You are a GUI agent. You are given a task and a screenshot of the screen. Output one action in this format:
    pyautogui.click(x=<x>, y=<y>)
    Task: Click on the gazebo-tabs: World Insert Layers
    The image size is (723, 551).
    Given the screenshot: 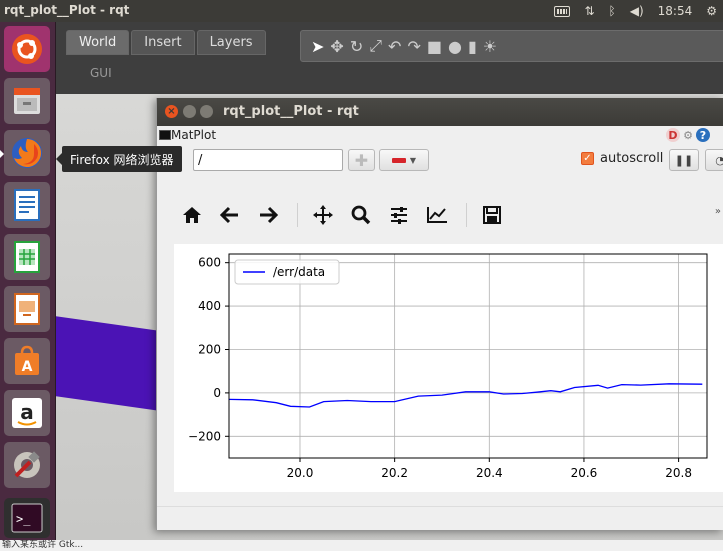 What is the action you would take?
    pyautogui.click(x=166, y=42)
    